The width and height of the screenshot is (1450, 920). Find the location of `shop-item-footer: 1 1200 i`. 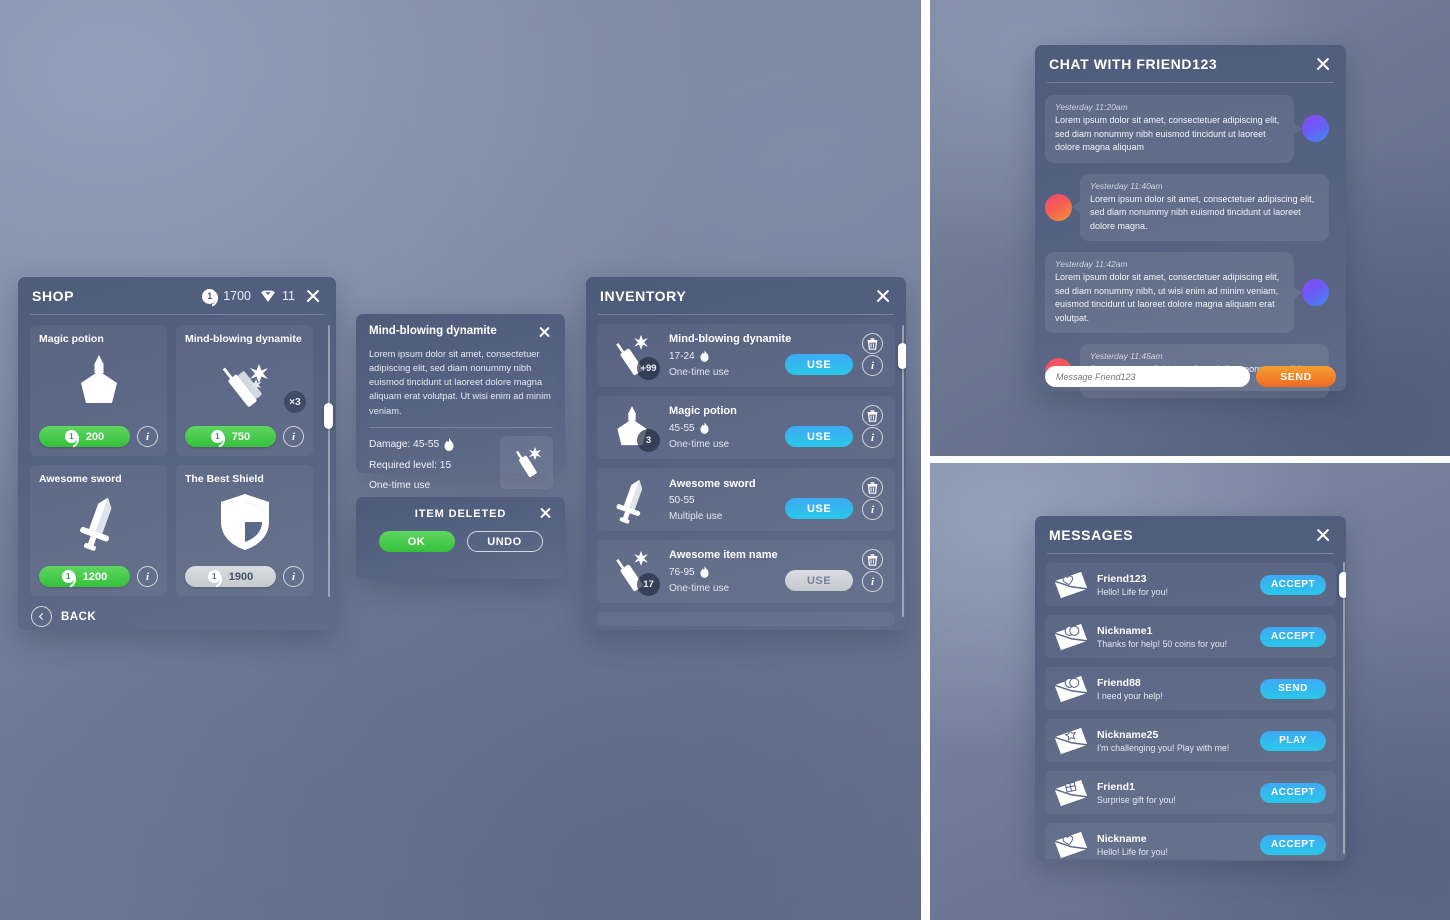

shop-item-footer: 1 1200 i is located at coordinates (98, 576).